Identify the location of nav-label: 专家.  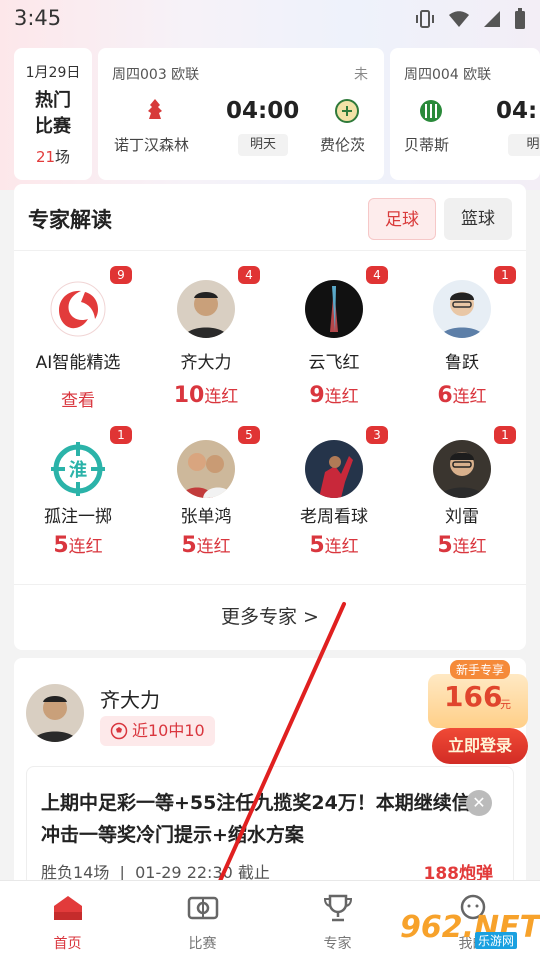
(337, 944).